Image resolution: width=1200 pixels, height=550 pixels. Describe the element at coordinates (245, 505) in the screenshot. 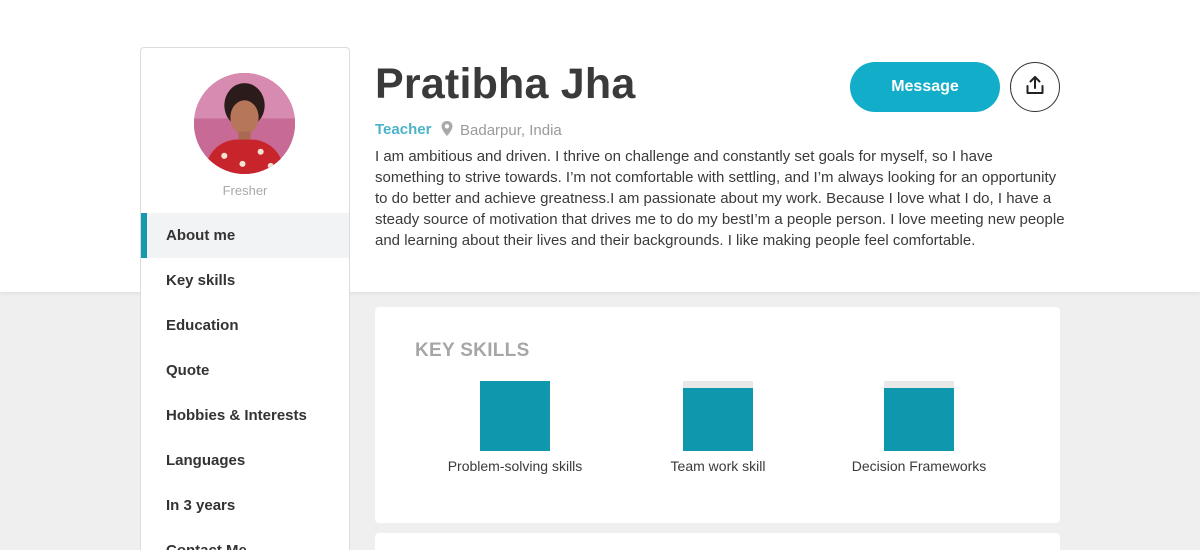

I see `sidebar-item-in-3-years: In 3 years` at that location.